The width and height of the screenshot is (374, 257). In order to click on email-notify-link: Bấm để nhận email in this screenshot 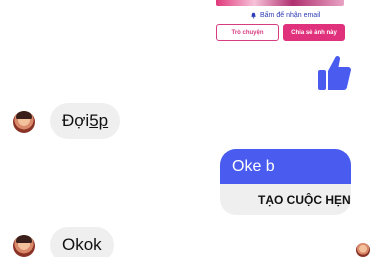, I will do `click(285, 15)`.